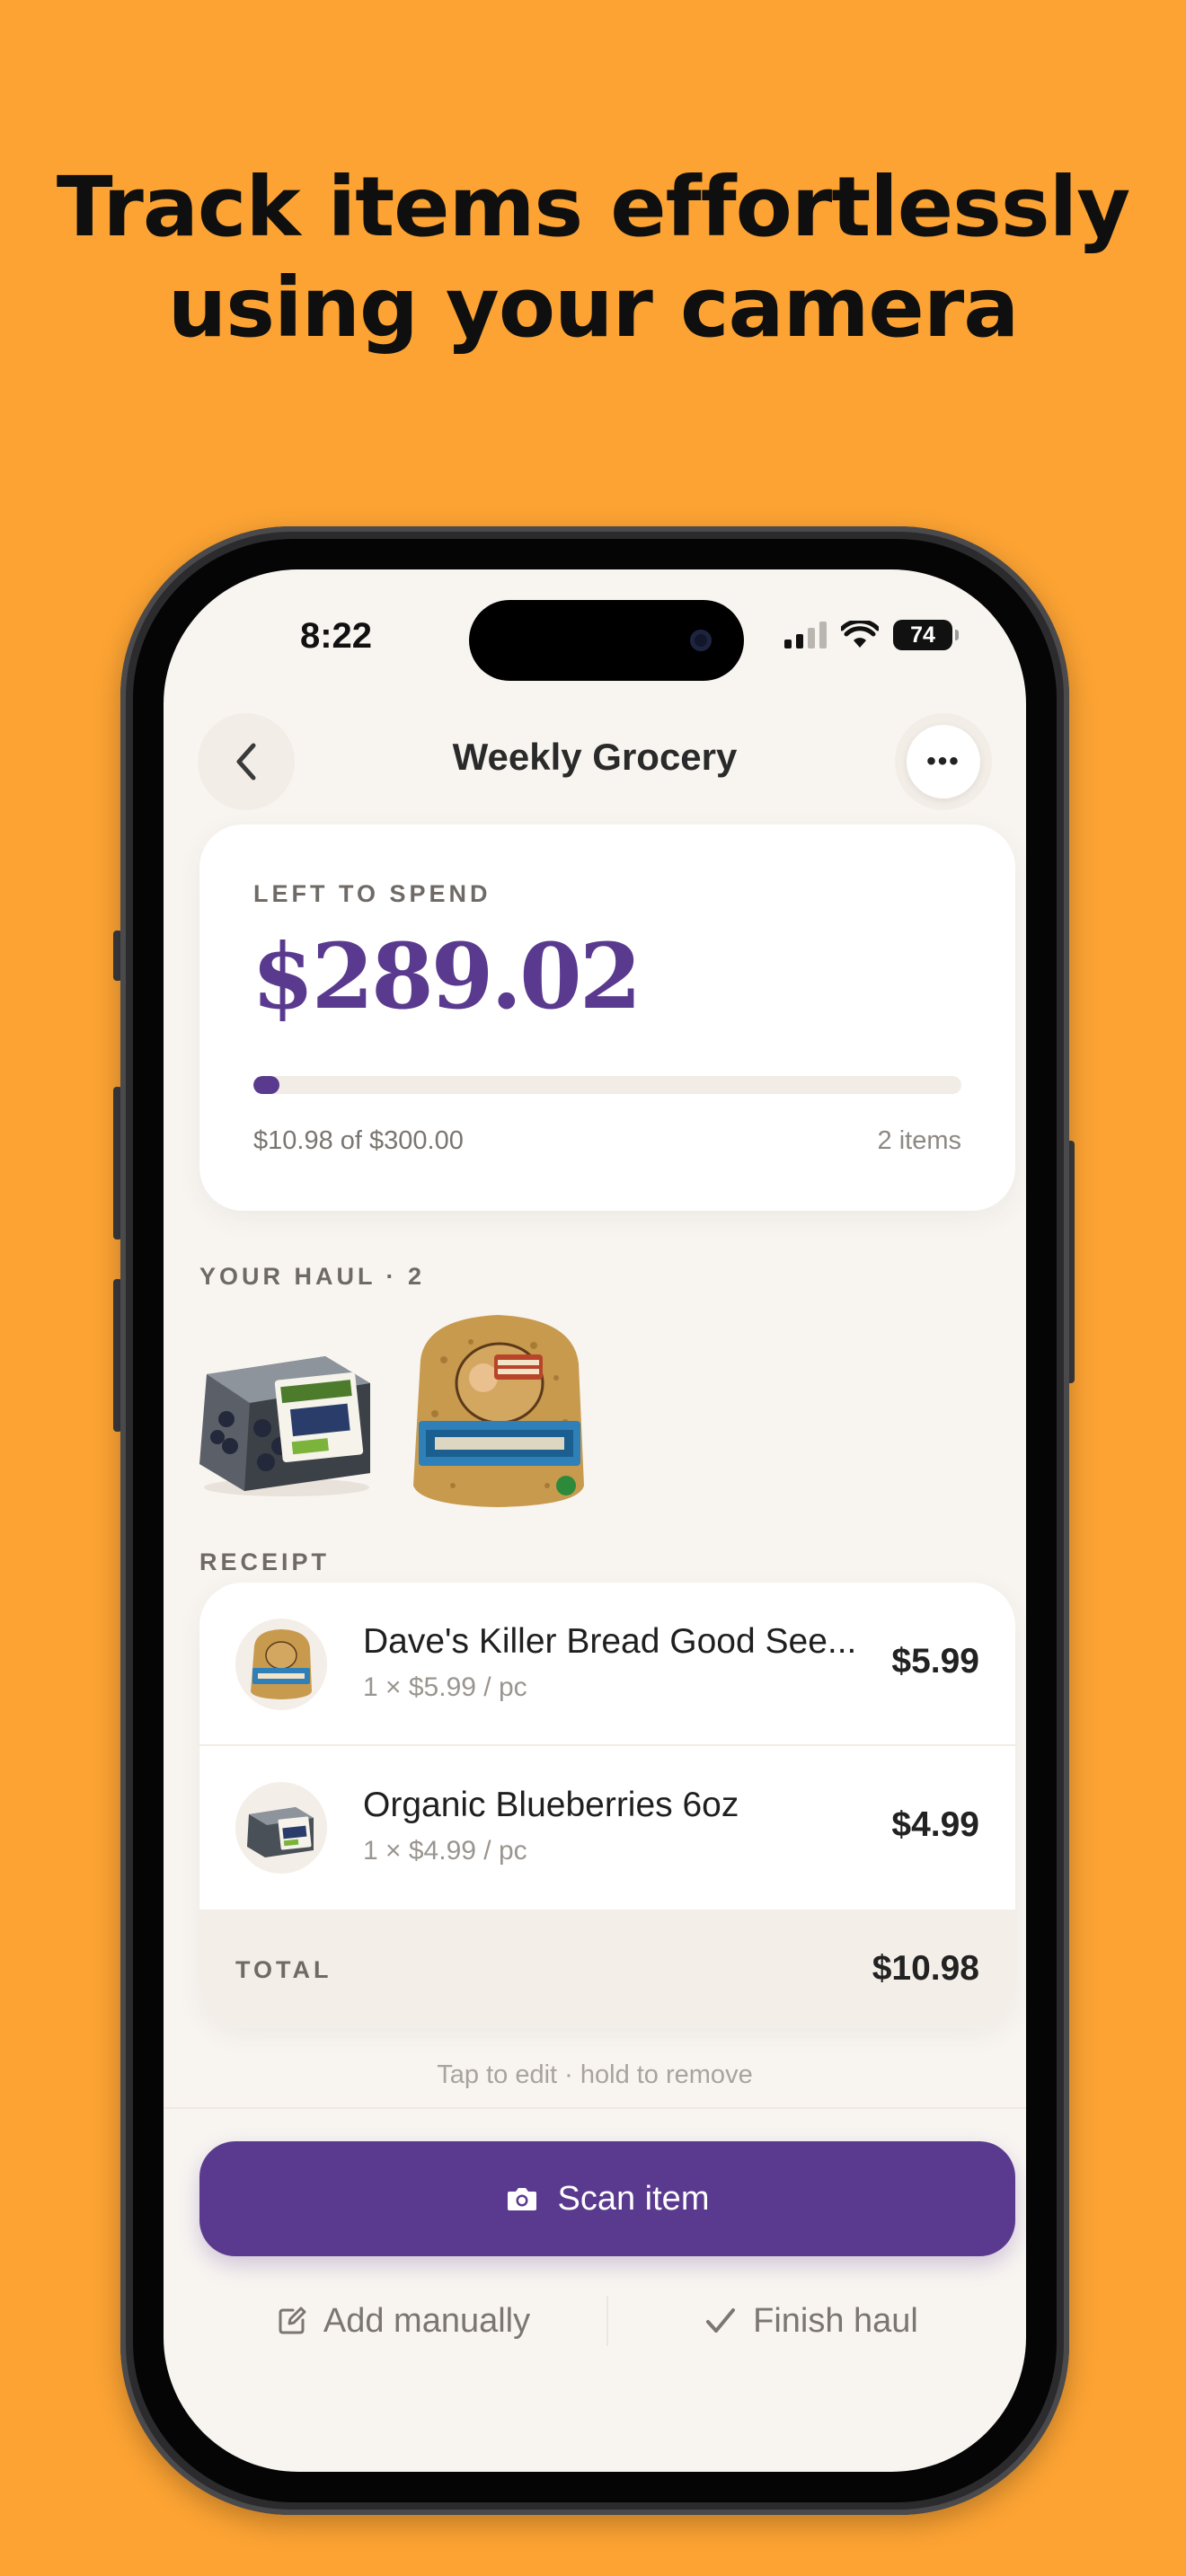 The height and width of the screenshot is (2576, 1186). Describe the element at coordinates (721, 2320) in the screenshot. I see `checkmark-icon` at that location.